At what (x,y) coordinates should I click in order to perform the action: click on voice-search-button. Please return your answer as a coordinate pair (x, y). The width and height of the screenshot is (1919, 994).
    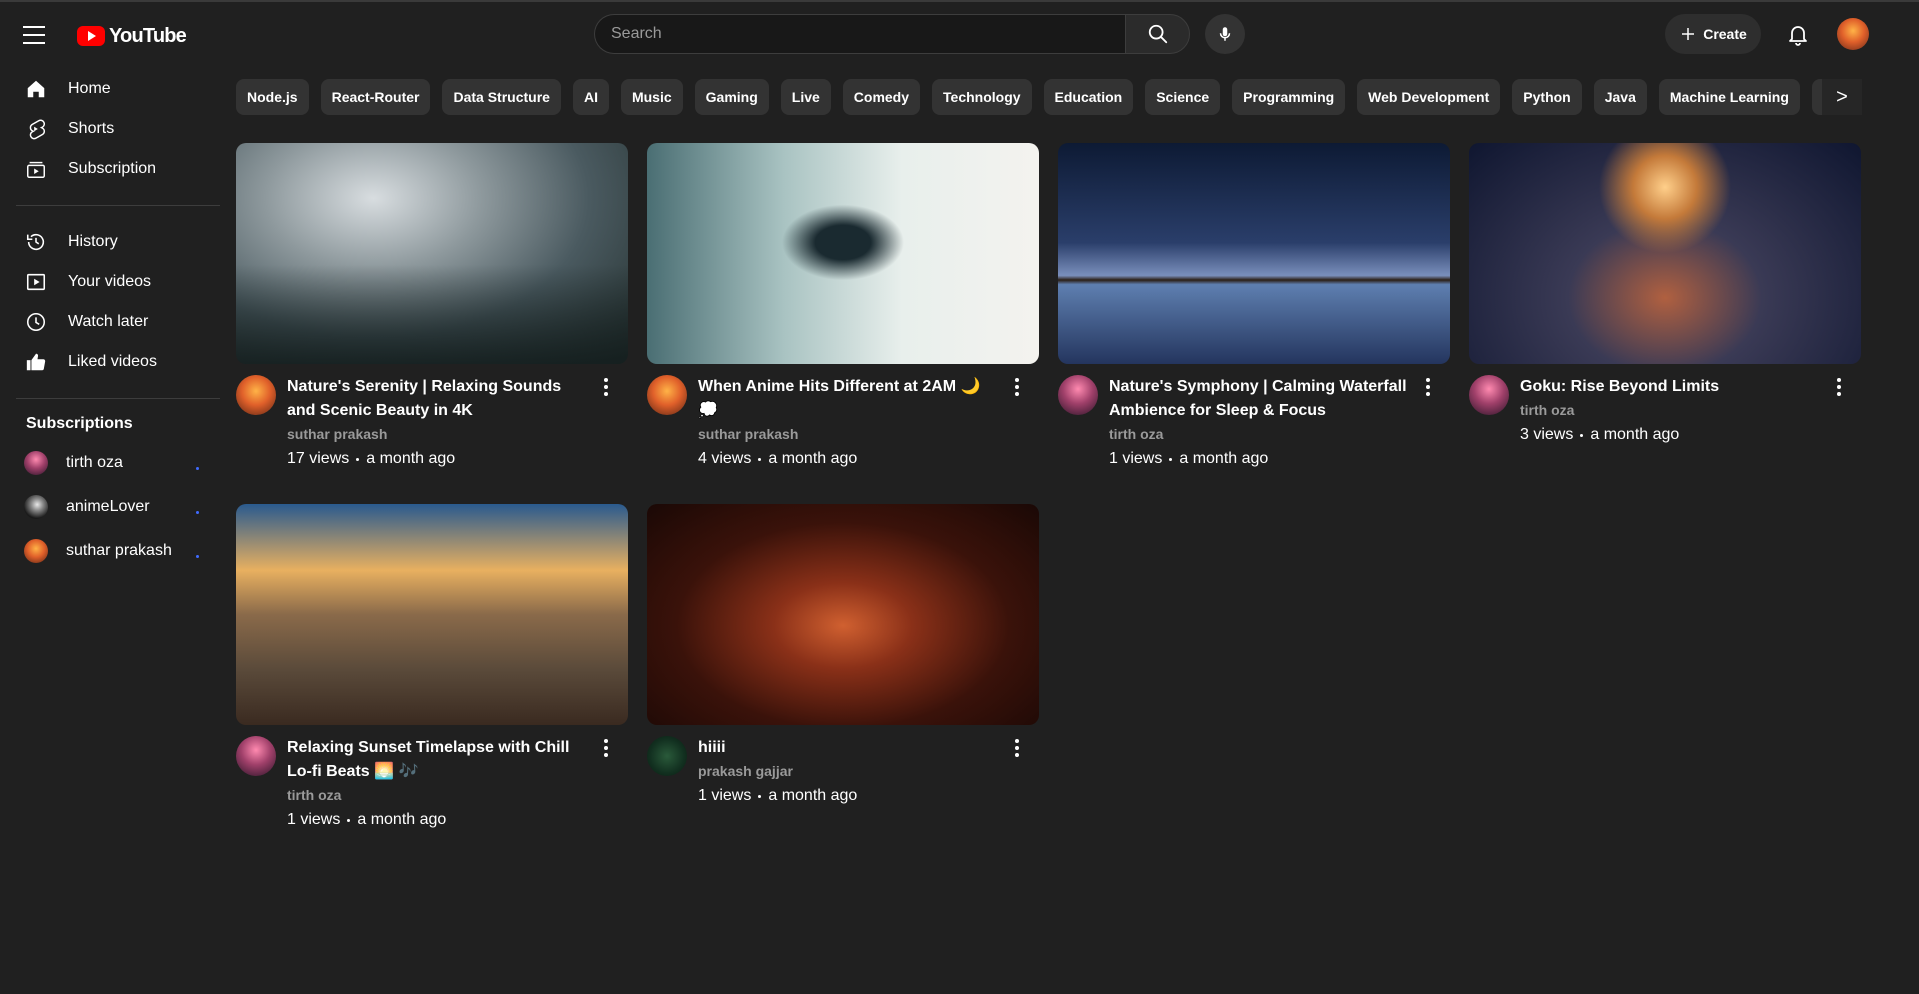
    Looking at the image, I should click on (1225, 34).